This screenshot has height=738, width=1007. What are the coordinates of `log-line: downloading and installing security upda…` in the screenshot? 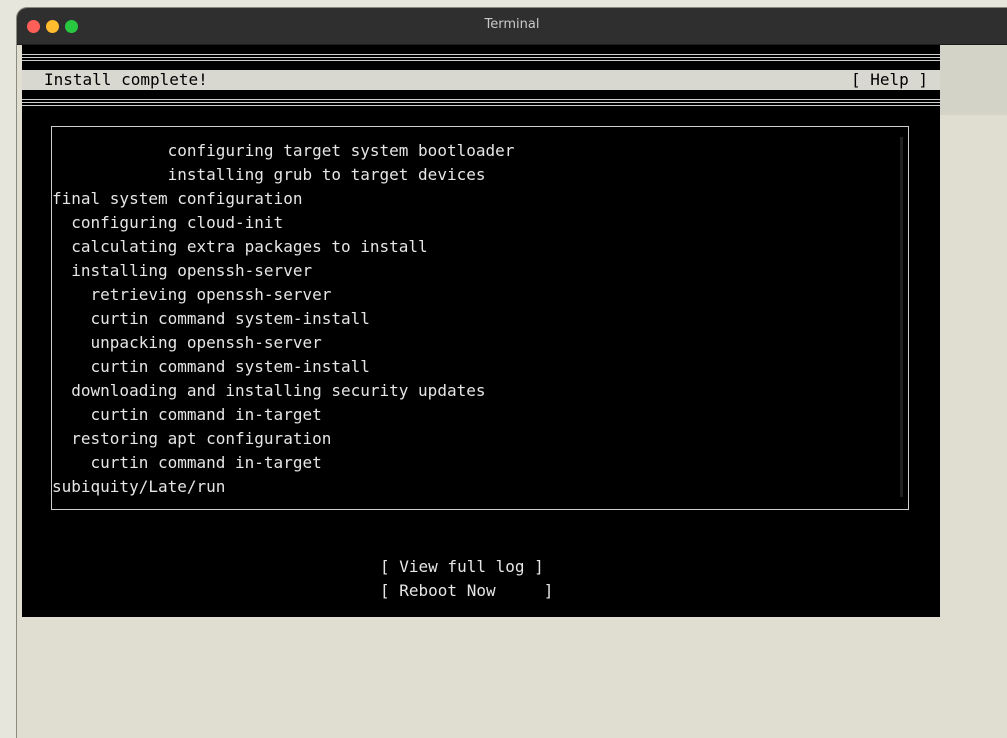 It's located at (269, 390).